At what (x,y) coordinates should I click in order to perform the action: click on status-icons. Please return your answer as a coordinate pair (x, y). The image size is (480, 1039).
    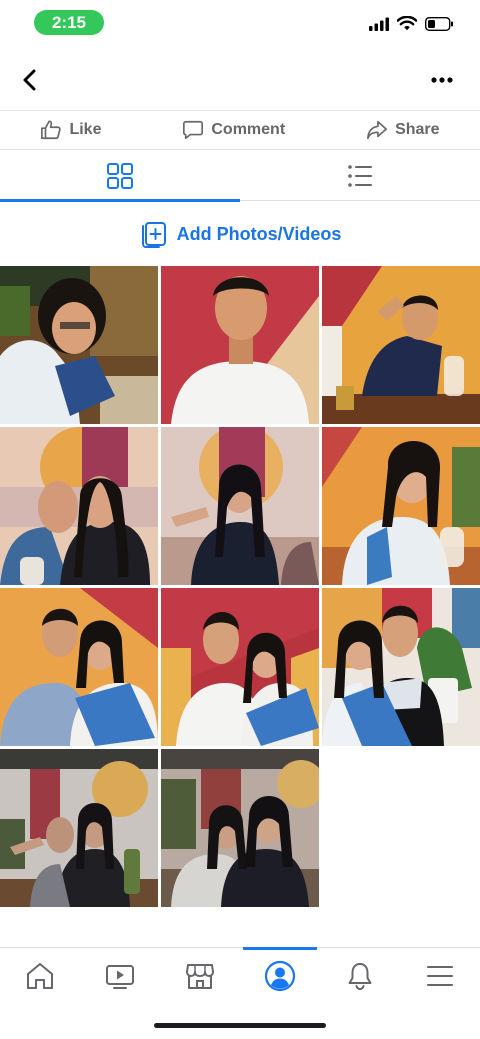
    Looking at the image, I should click on (411, 23).